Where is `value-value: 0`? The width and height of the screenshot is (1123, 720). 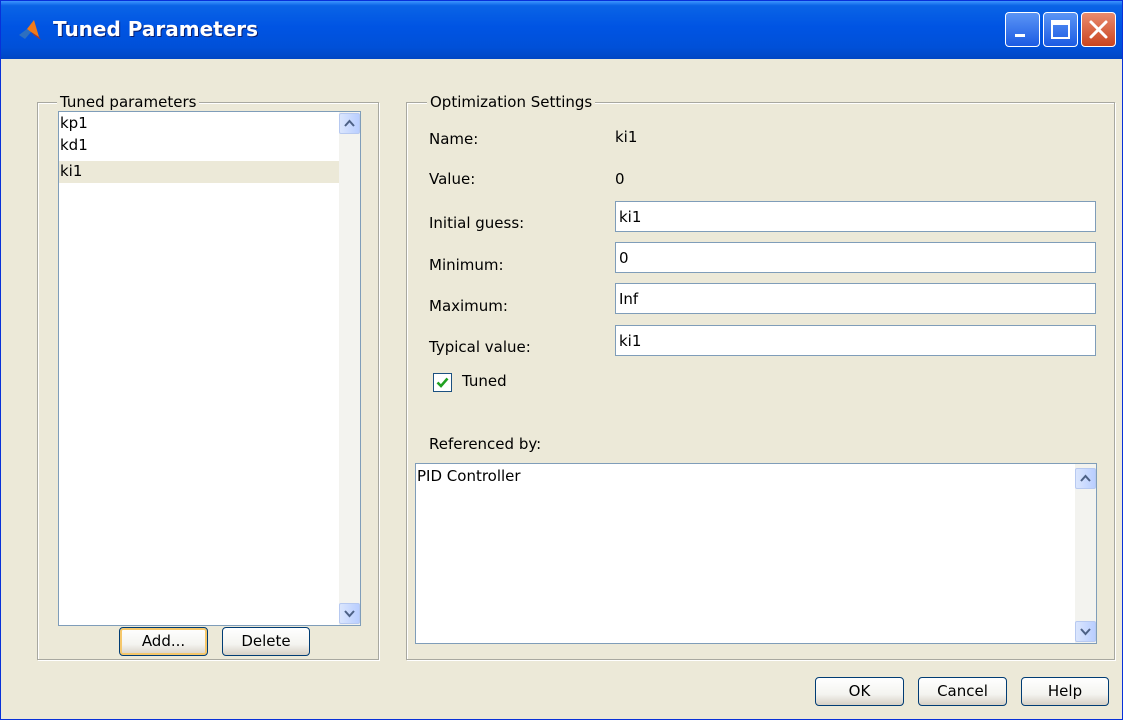 value-value: 0 is located at coordinates (620, 179).